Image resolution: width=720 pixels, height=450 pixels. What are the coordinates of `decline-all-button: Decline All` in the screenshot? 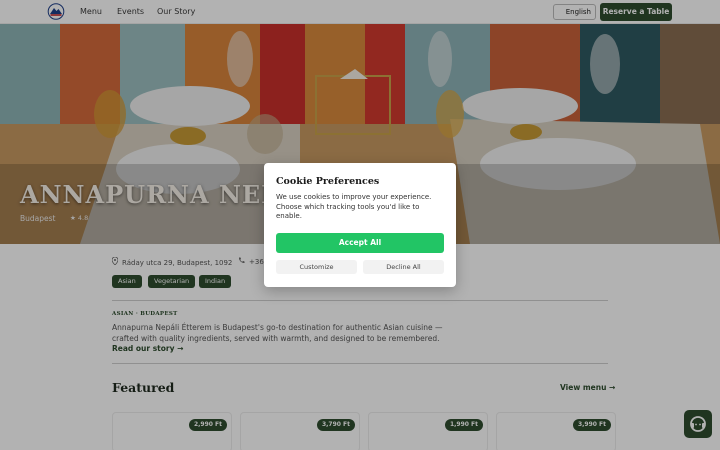 It's located at (403, 267).